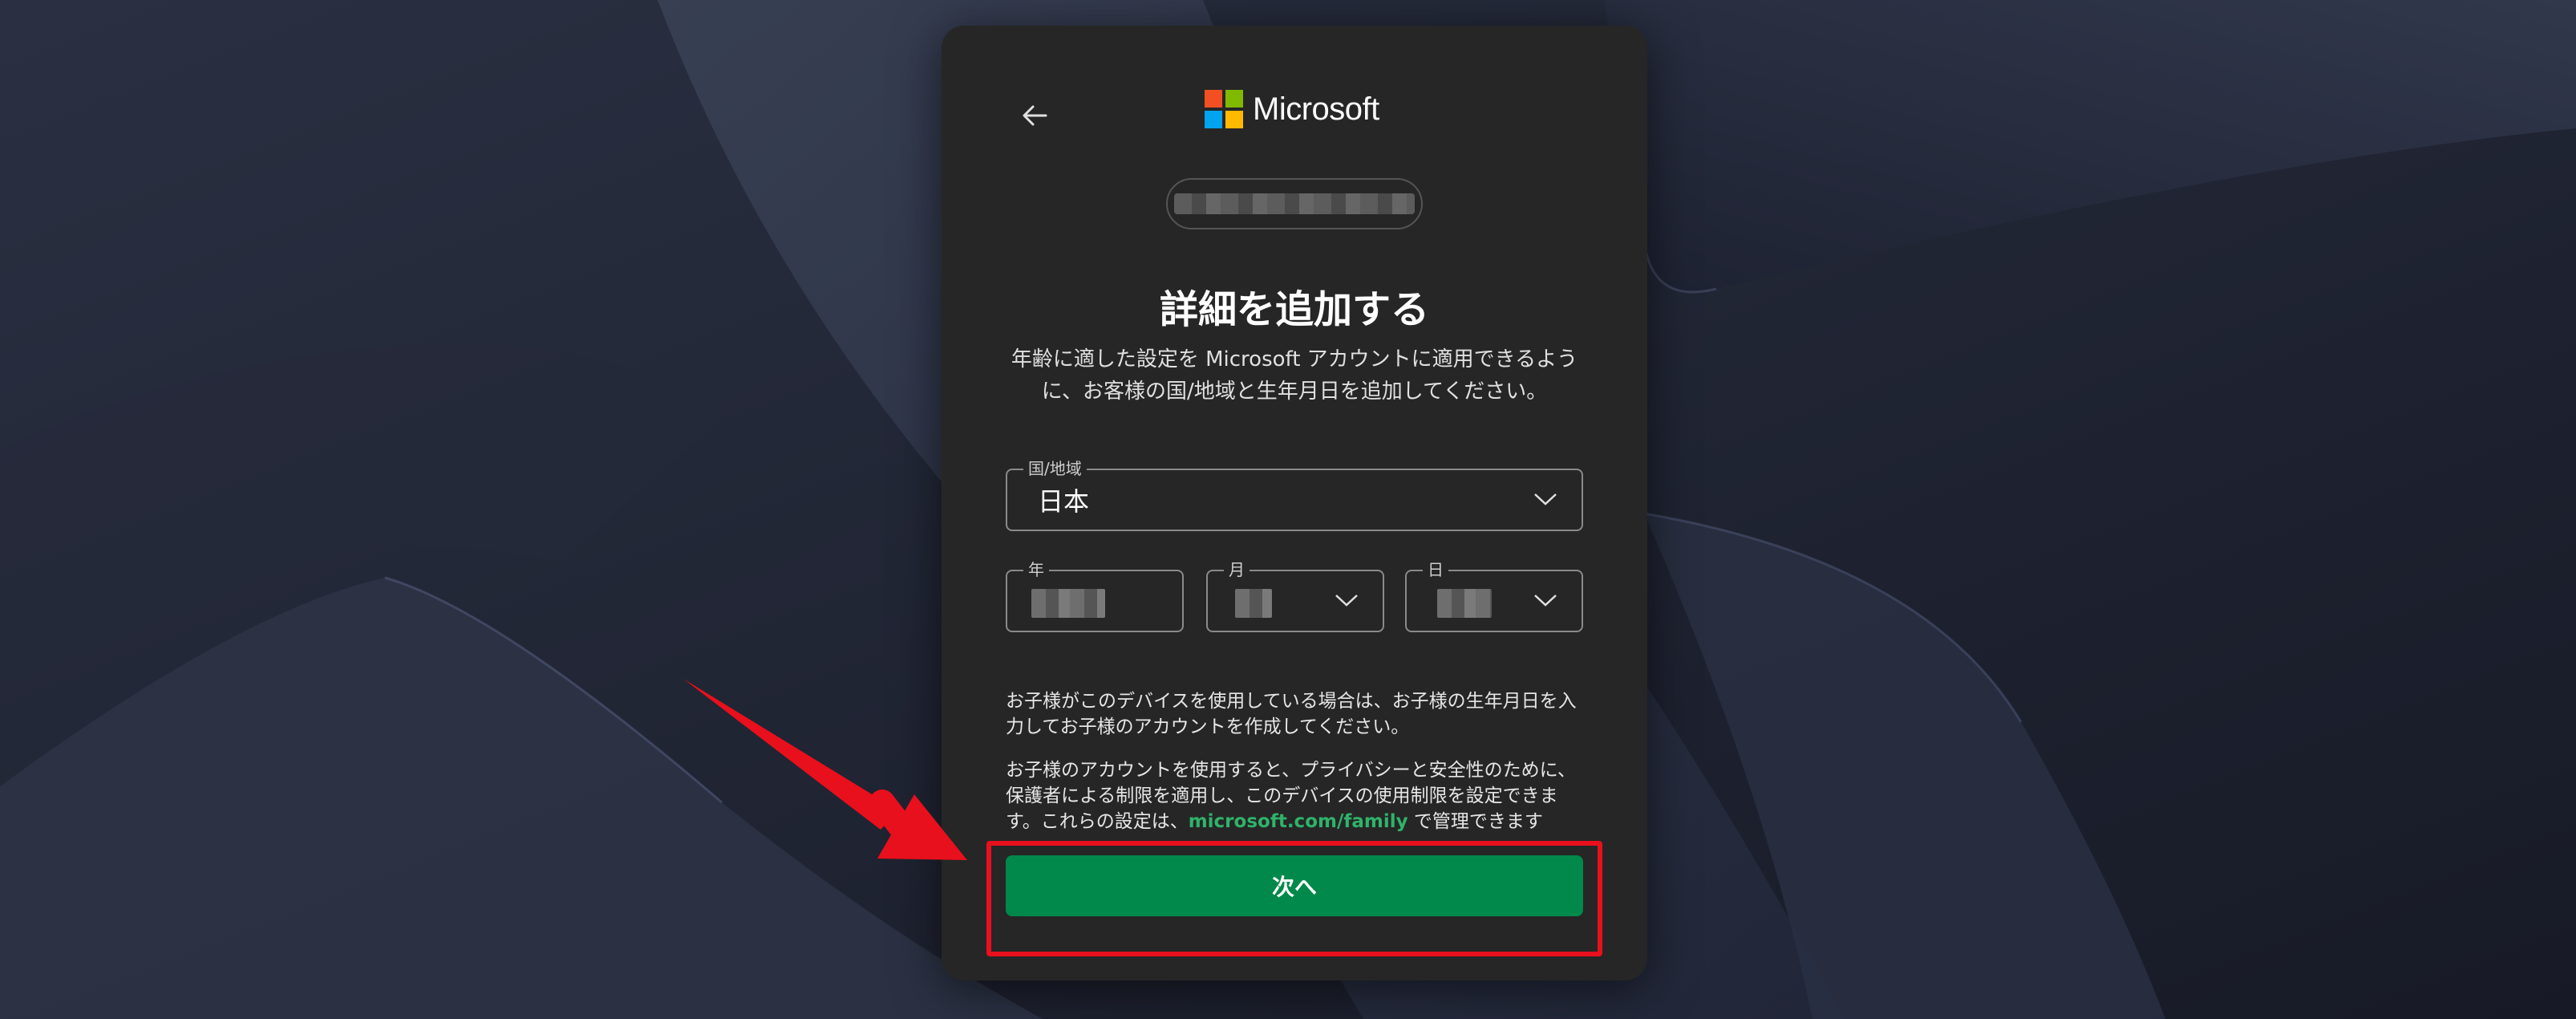 Image resolution: width=2576 pixels, height=1019 pixels. Describe the element at coordinates (1475, 821) in the screenshot. I see `family-info-text-end: で管理できます` at that location.